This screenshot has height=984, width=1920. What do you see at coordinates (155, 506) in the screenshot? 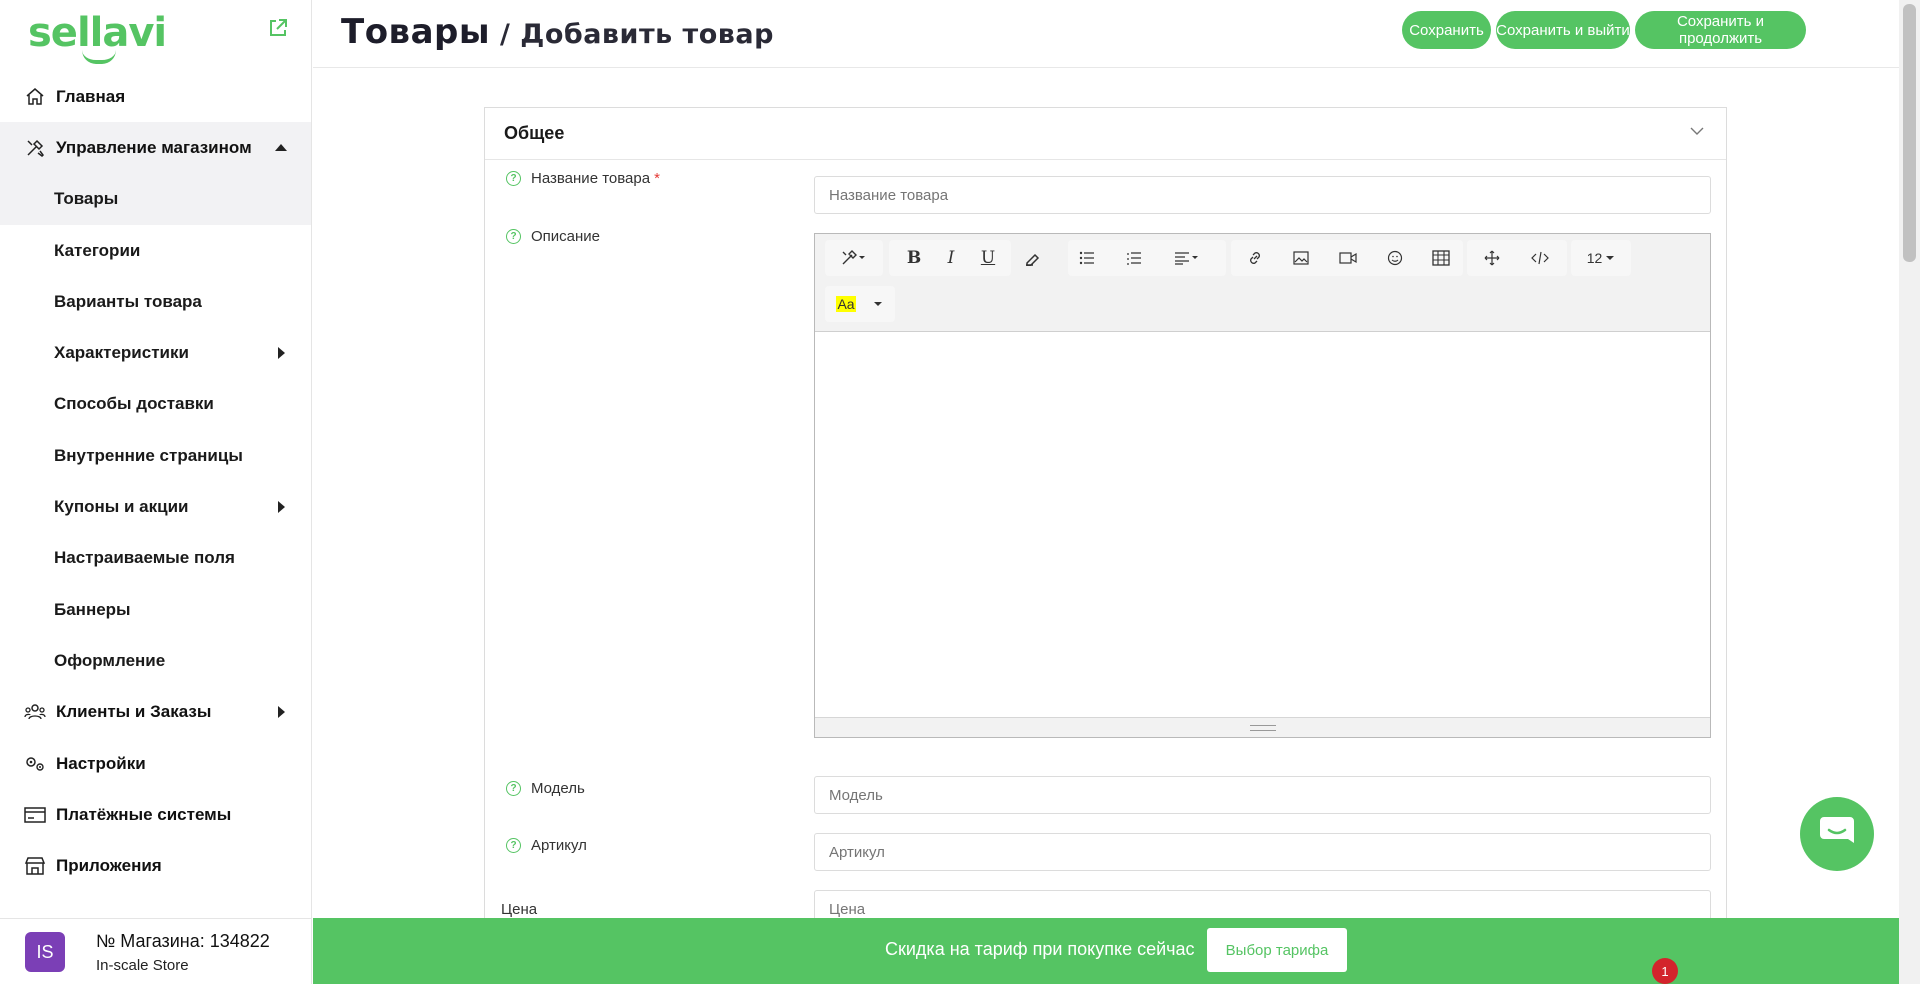
I see `sidebar-item-coupons: Купоны и акции` at bounding box center [155, 506].